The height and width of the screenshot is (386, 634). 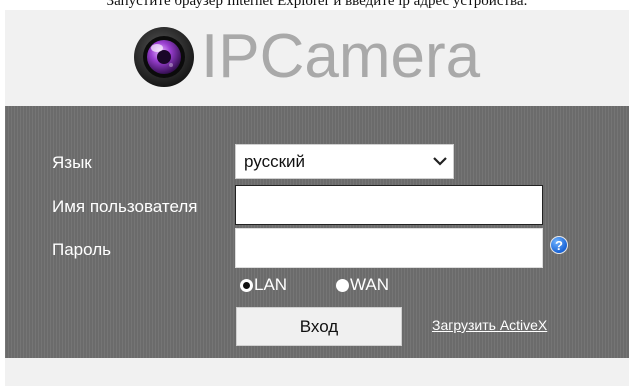 What do you see at coordinates (246, 285) in the screenshot?
I see `lan-radio` at bounding box center [246, 285].